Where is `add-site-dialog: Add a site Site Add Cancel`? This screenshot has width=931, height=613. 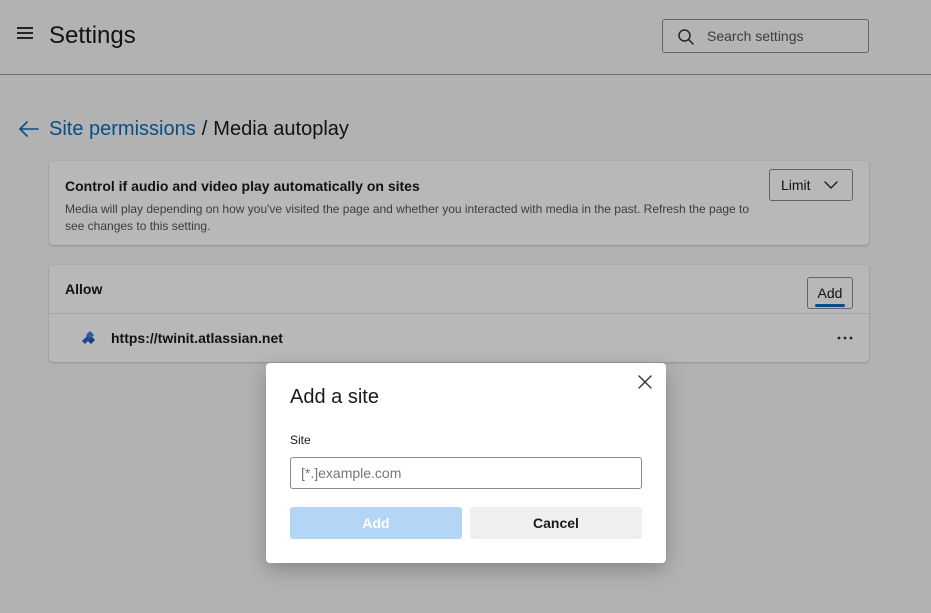
add-site-dialog: Add a site Site Add Cancel is located at coordinates (466, 463).